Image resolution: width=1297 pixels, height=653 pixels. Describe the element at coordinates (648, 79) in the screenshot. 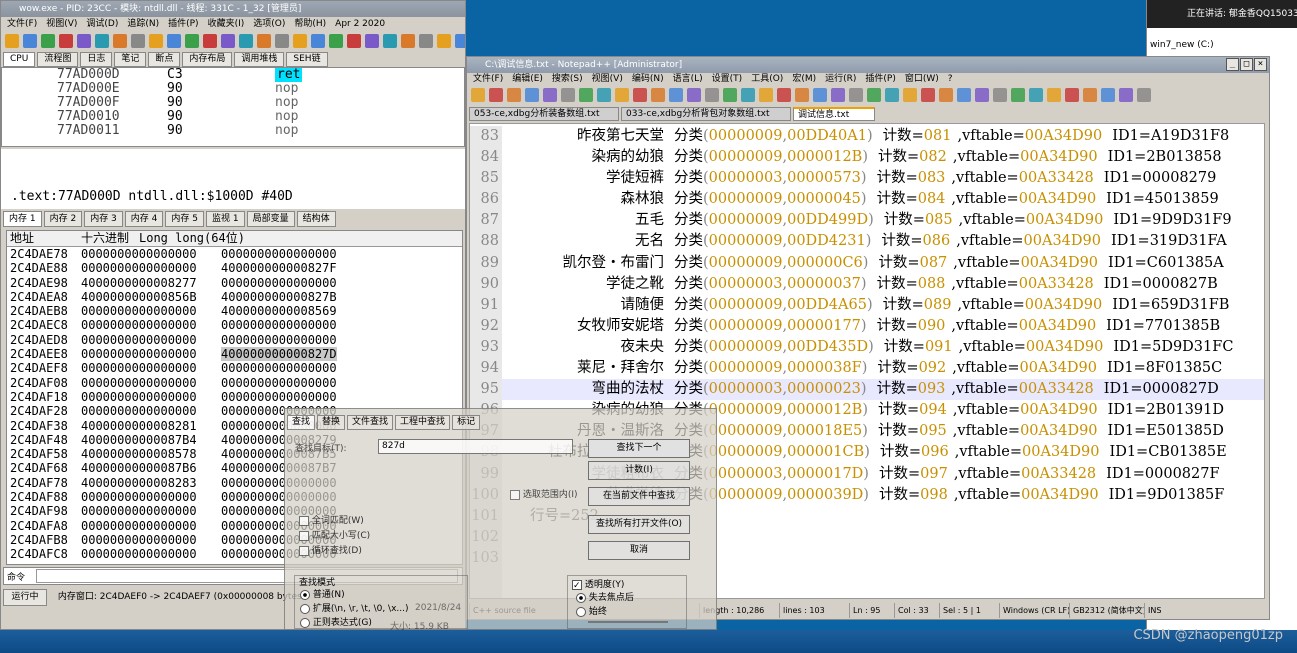

I see `menu-item: 编码(N)` at that location.